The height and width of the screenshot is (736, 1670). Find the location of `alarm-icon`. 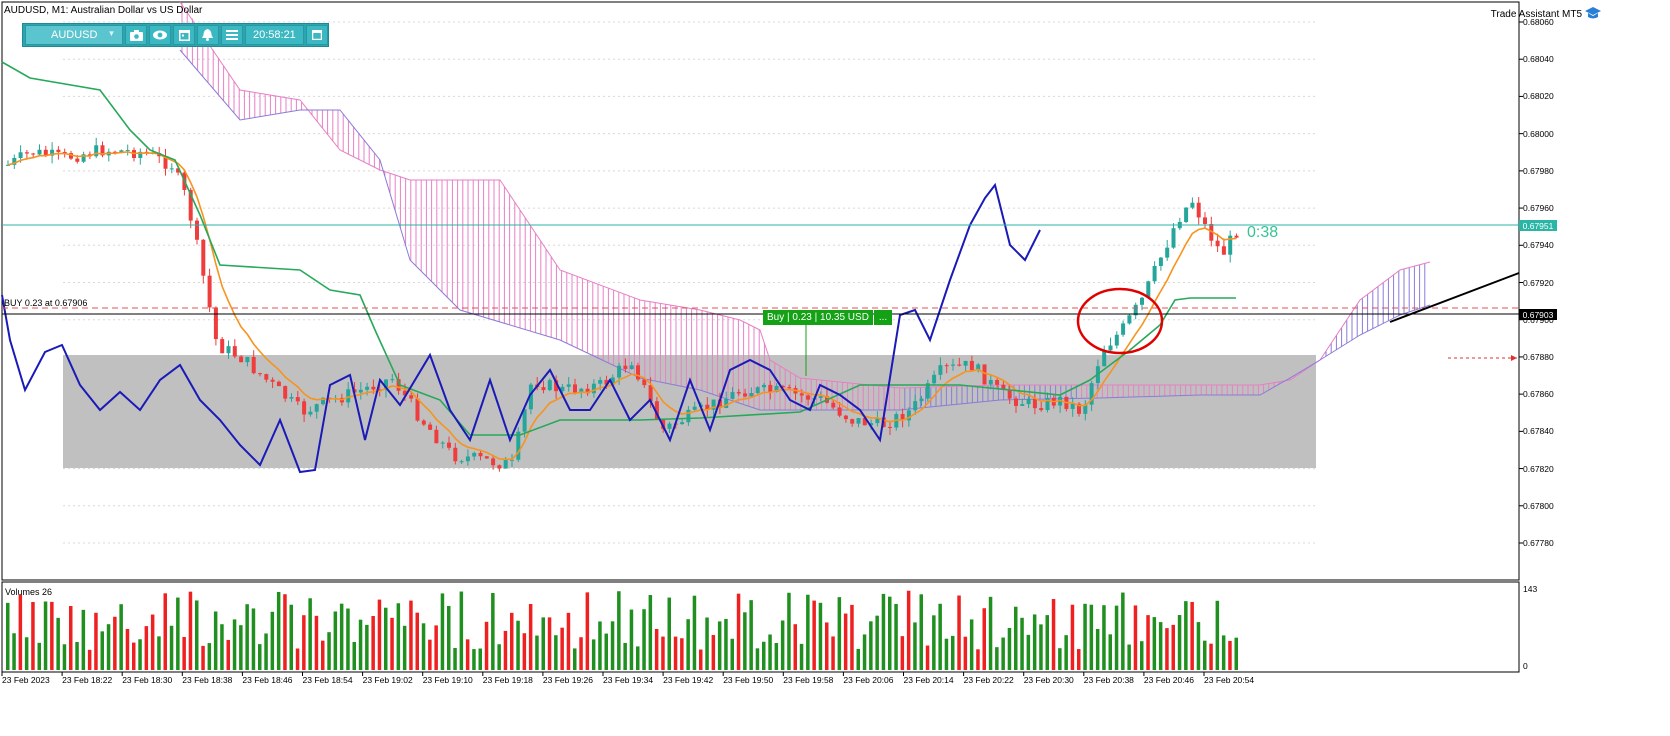

alarm-icon is located at coordinates (208, 35).